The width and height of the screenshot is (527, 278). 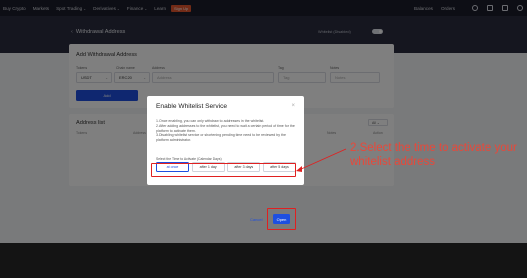 What do you see at coordinates (263, 260) in the screenshot?
I see `page-footer` at bounding box center [263, 260].